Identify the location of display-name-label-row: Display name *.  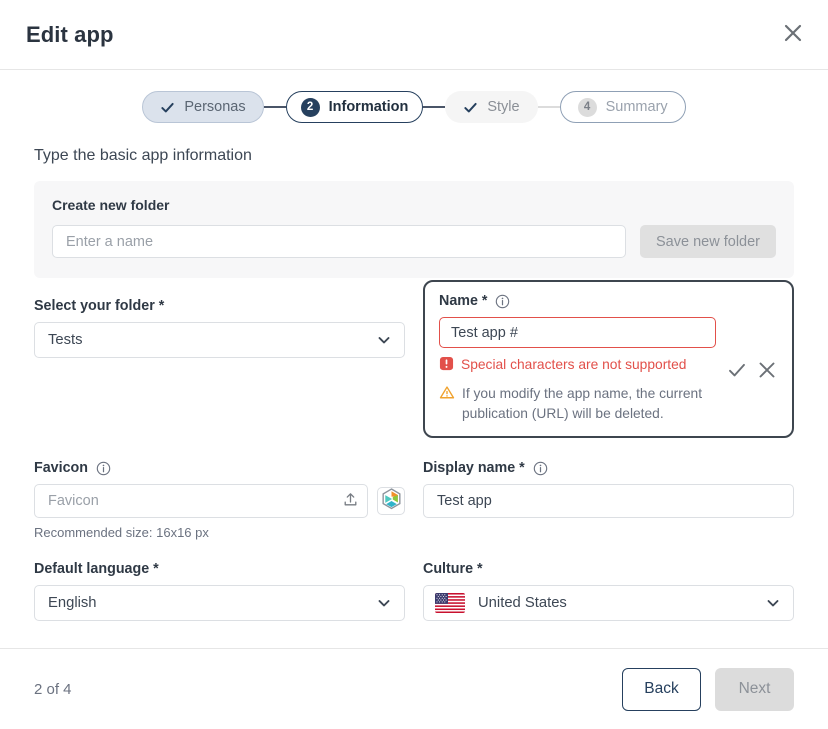
(608, 468).